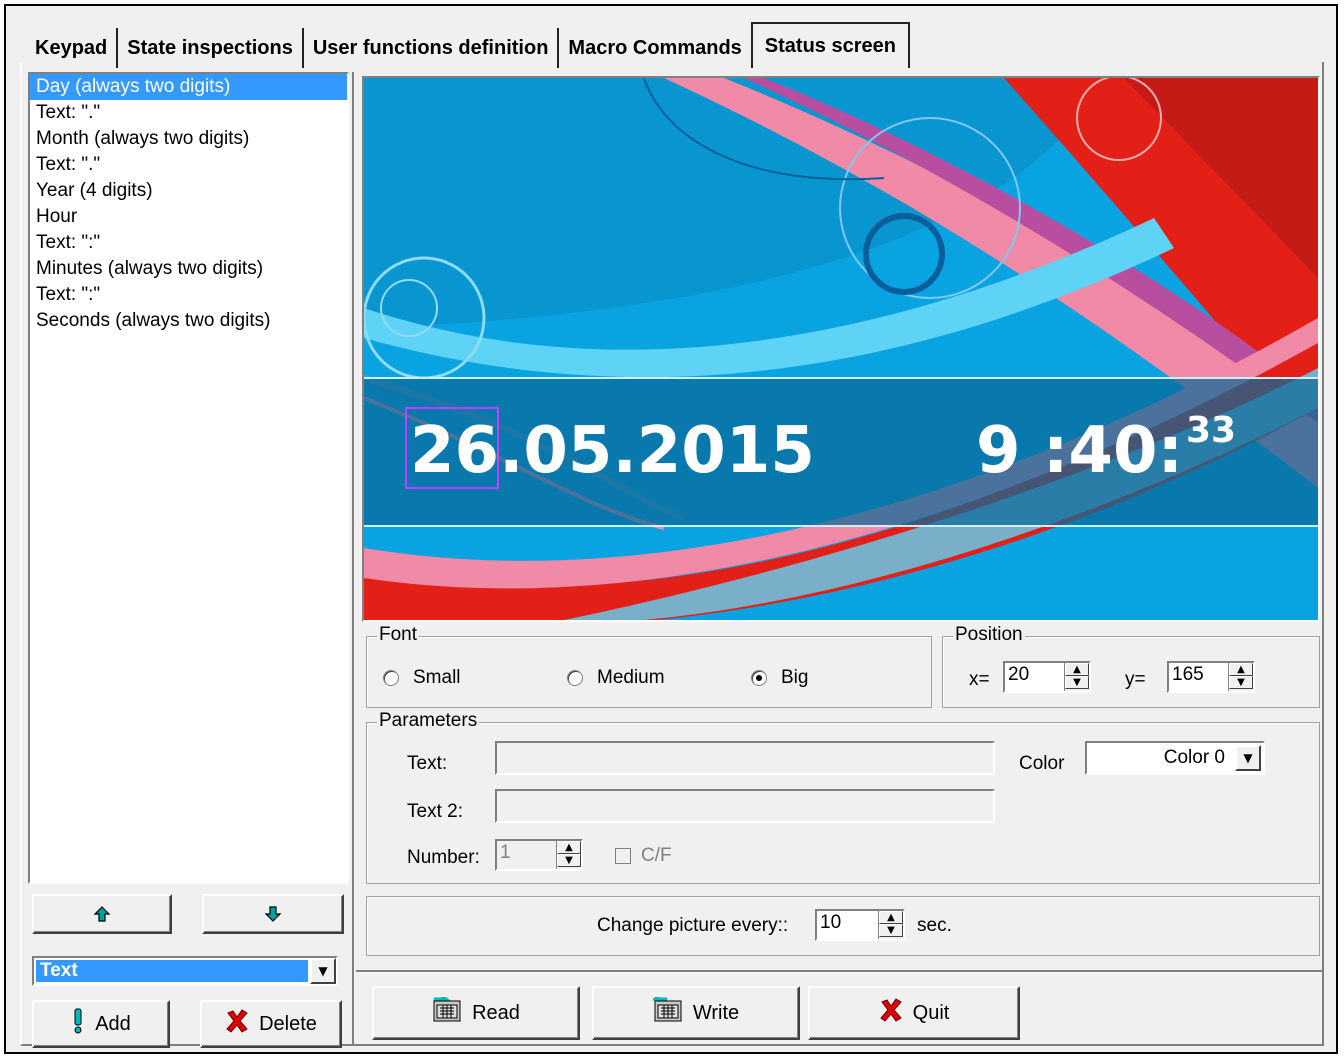 The height and width of the screenshot is (1061, 1344). I want to click on y-value: 165, so click(1188, 674).